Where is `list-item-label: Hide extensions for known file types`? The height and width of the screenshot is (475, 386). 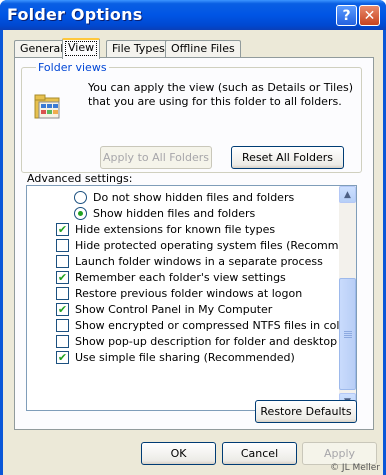 list-item-label: Hide extensions for known file types is located at coordinates (175, 229).